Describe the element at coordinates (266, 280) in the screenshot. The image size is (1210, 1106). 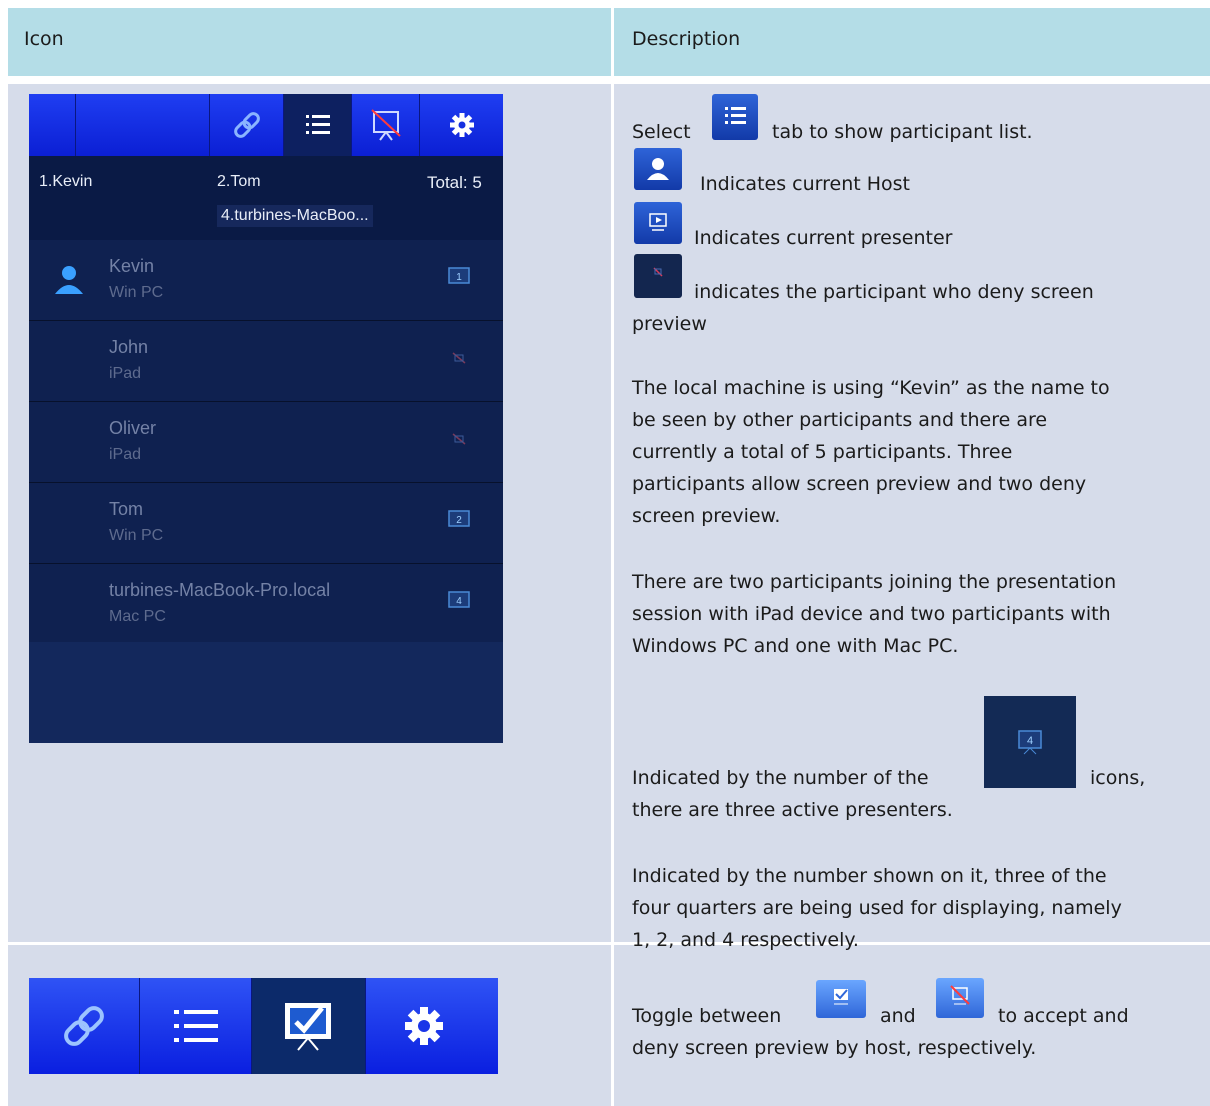
I see `participant-row: Kevin Win PC 1` at that location.